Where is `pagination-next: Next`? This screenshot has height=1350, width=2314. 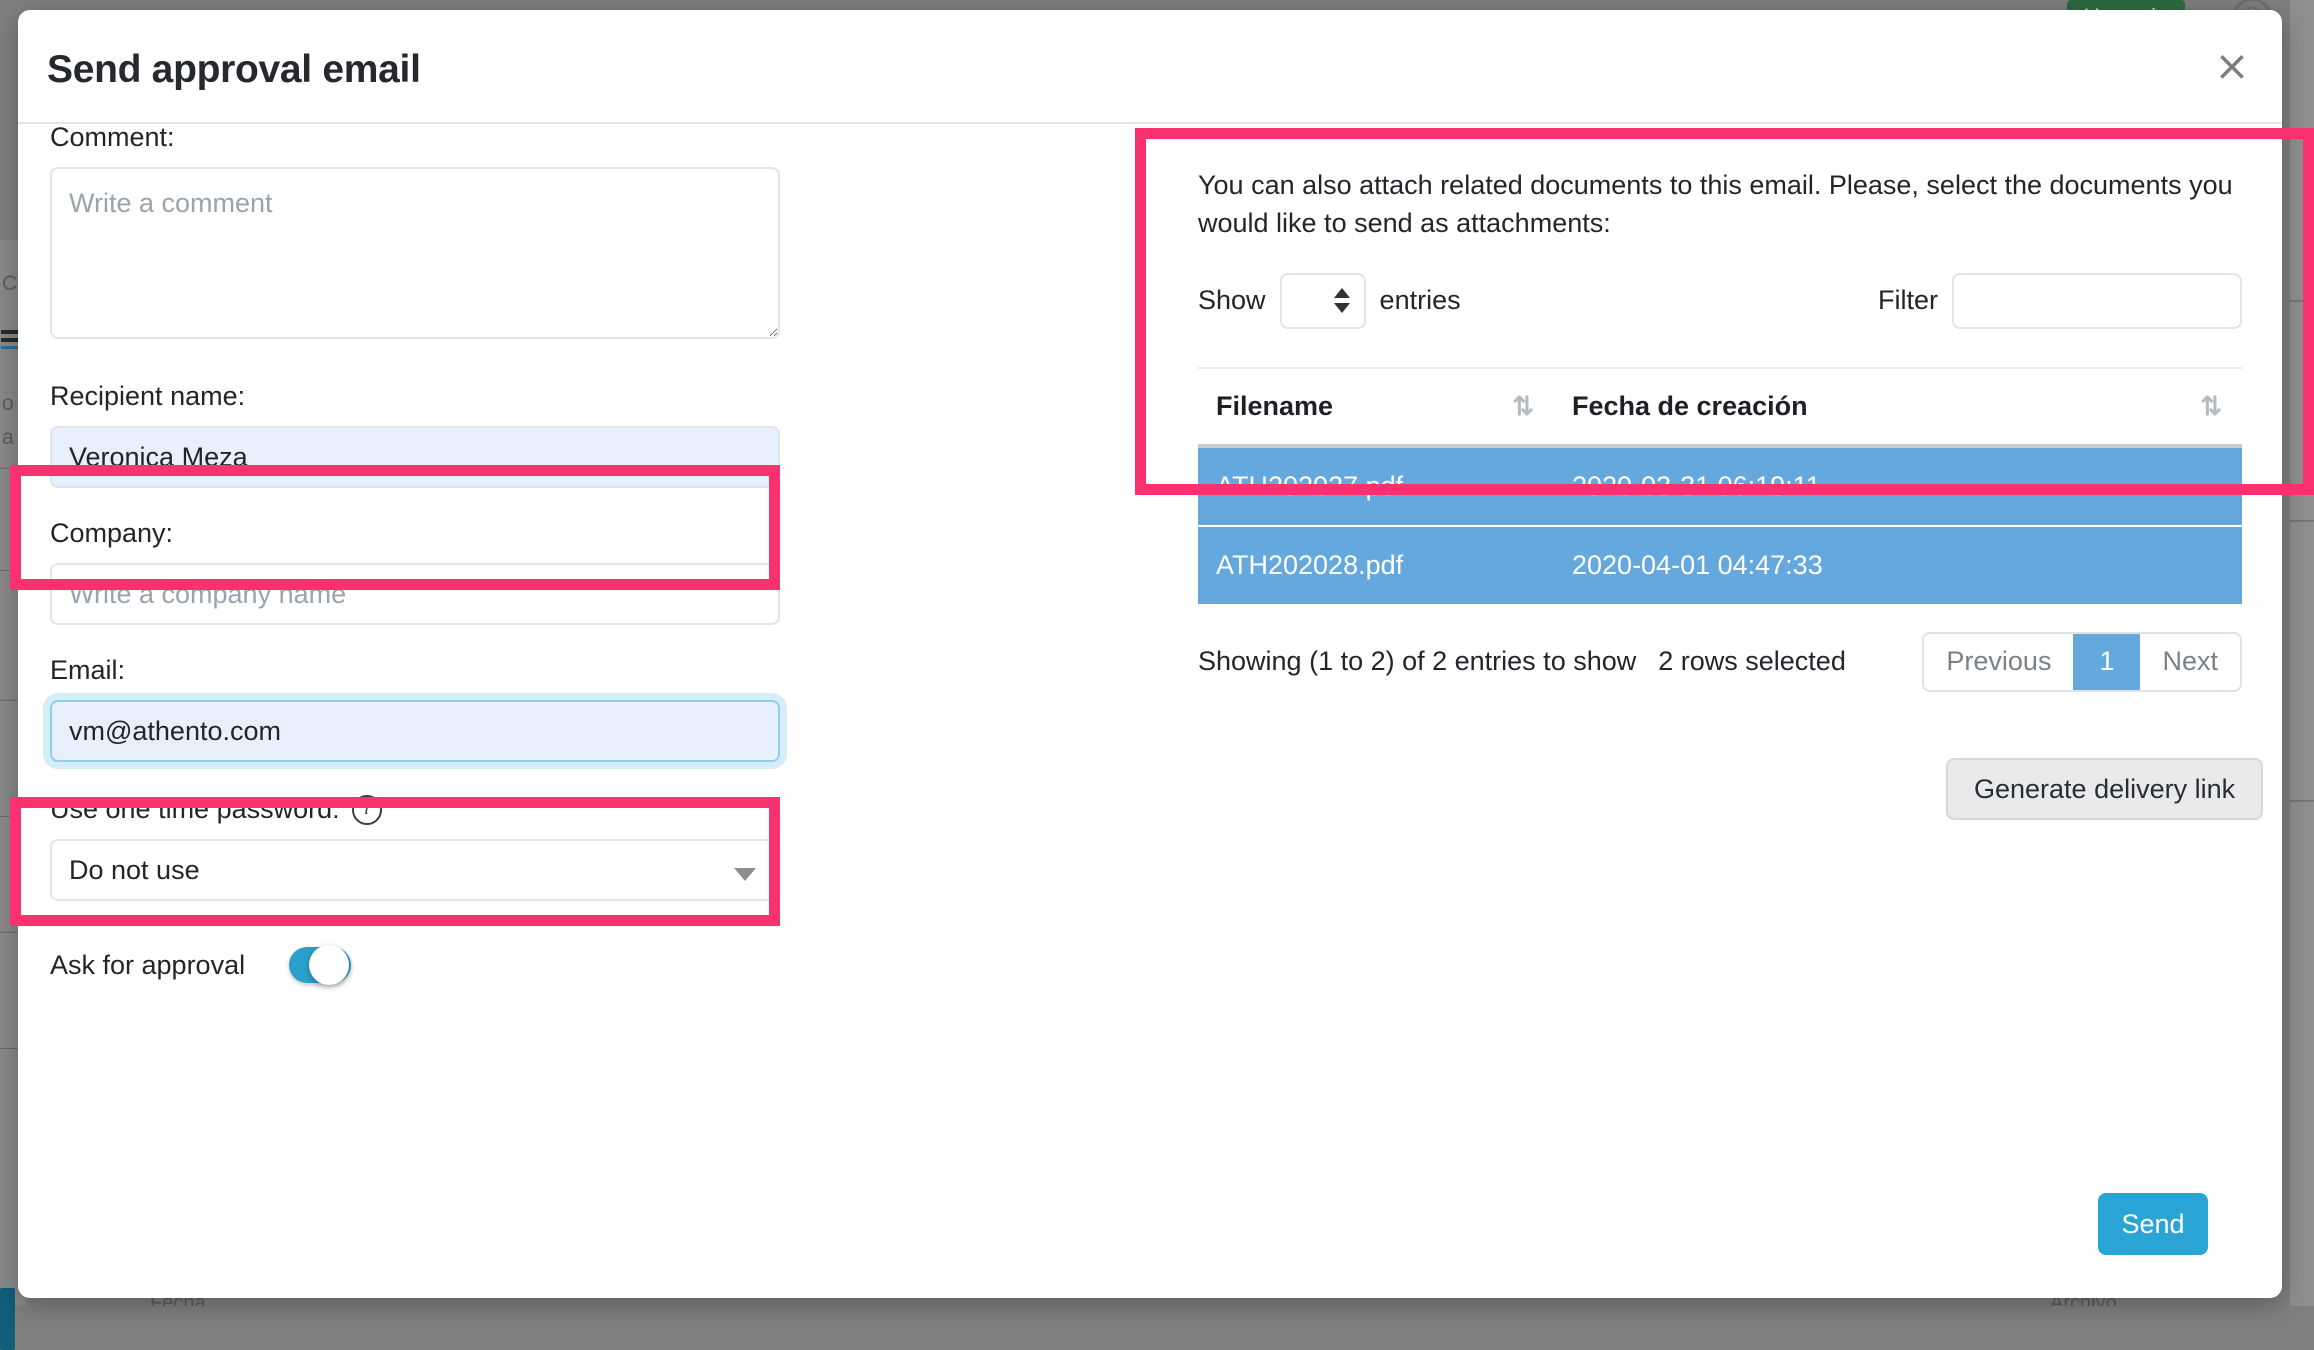
pagination-next: Next is located at coordinates (2190, 662).